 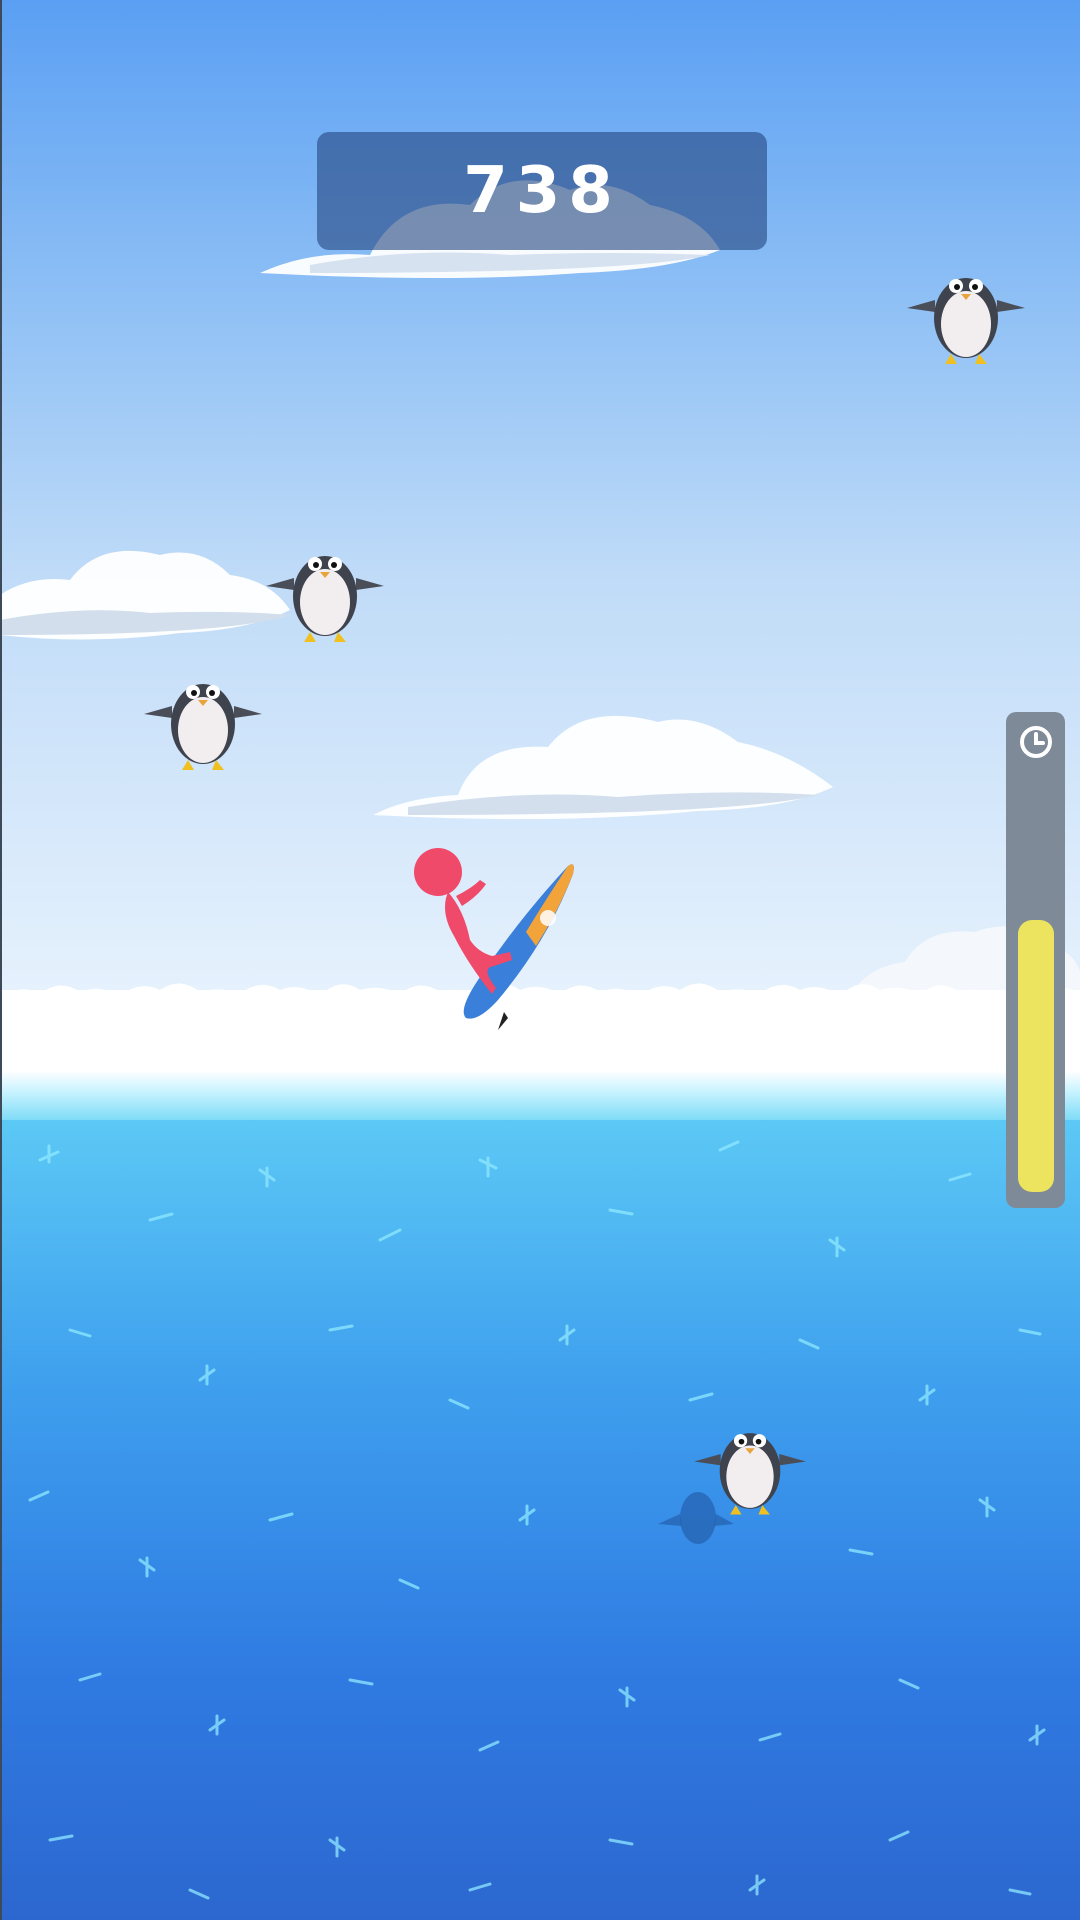 I want to click on timer-track, so click(x=1036, y=992).